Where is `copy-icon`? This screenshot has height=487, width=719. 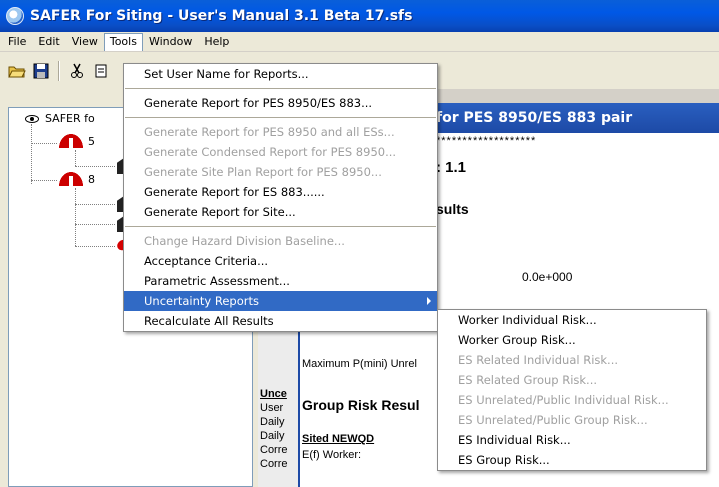 copy-icon is located at coordinates (101, 71).